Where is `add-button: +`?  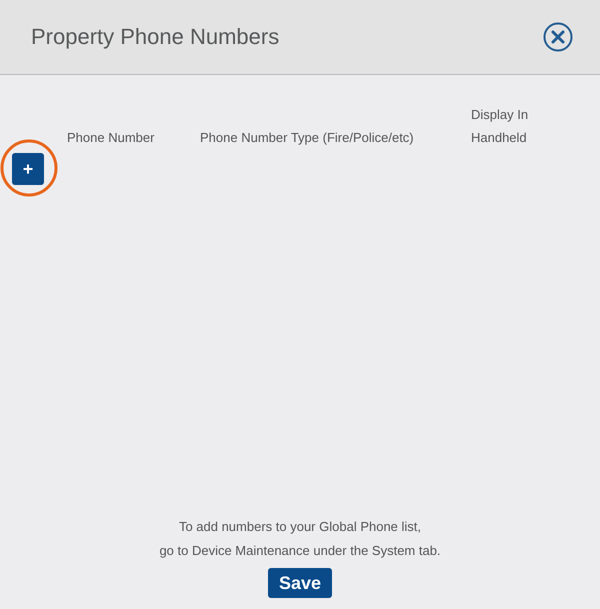
add-button: + is located at coordinates (28, 169).